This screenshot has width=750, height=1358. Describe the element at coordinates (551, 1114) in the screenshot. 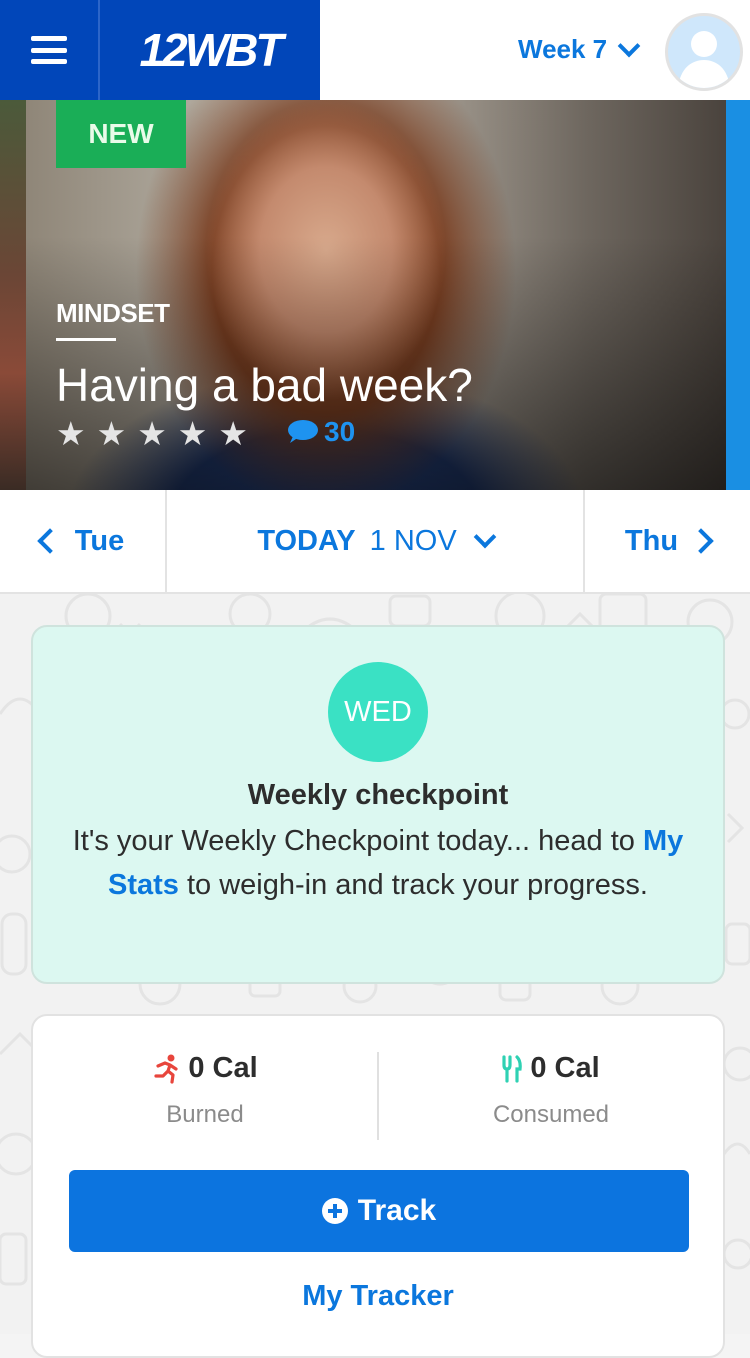

I see `consumed-label: Consumed` at that location.